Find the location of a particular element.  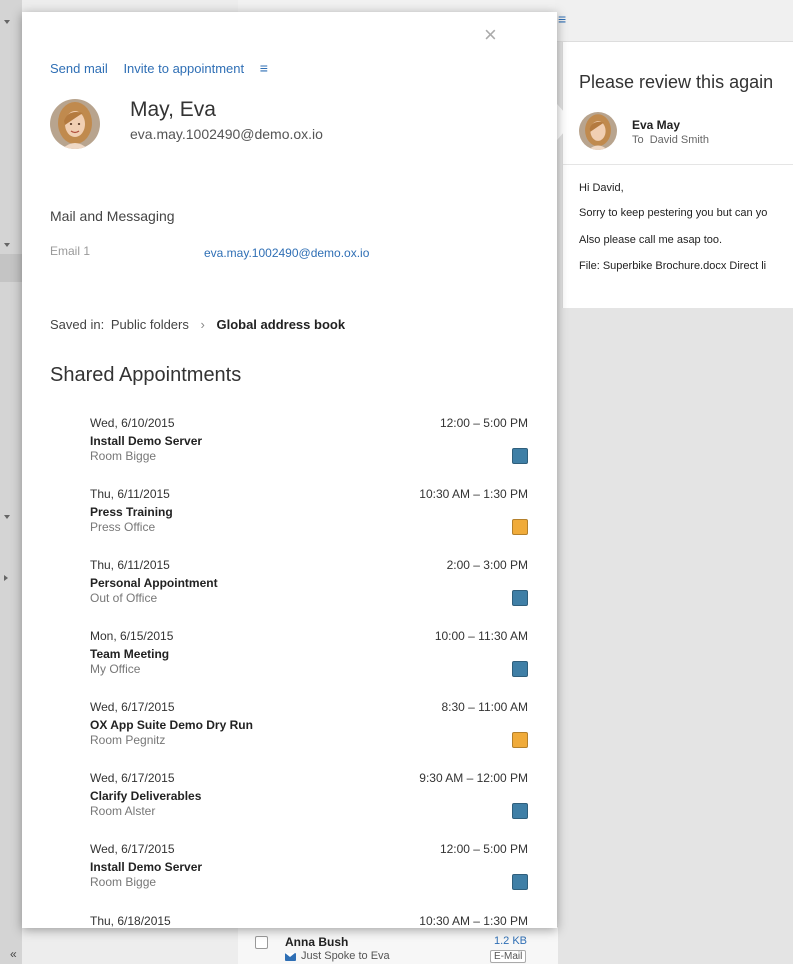

appointment-time: 10:00 – 11:30 AM is located at coordinates (481, 636).